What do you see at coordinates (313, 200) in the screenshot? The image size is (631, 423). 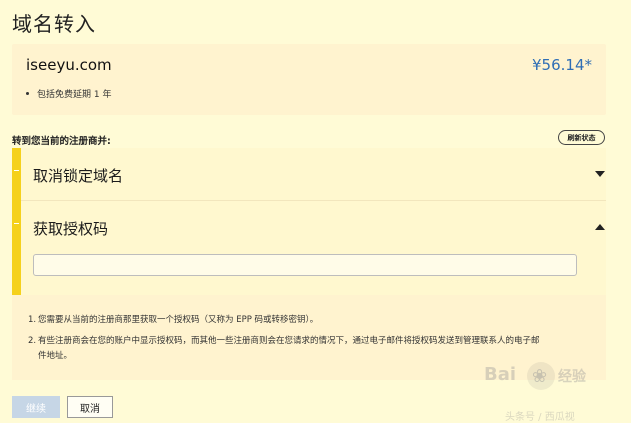 I see `section-divider` at bounding box center [313, 200].